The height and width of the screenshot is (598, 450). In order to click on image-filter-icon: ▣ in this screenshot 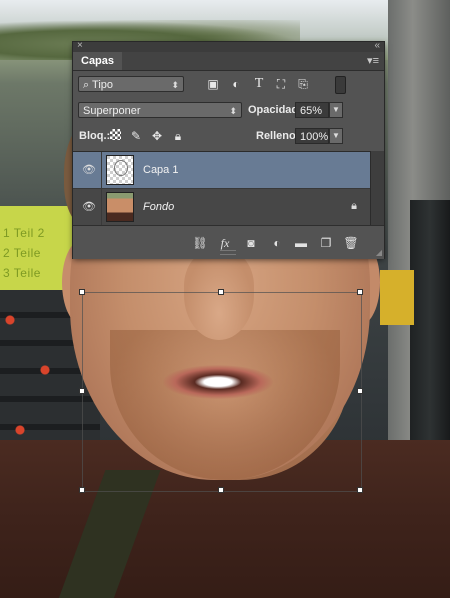, I will do `click(213, 84)`.